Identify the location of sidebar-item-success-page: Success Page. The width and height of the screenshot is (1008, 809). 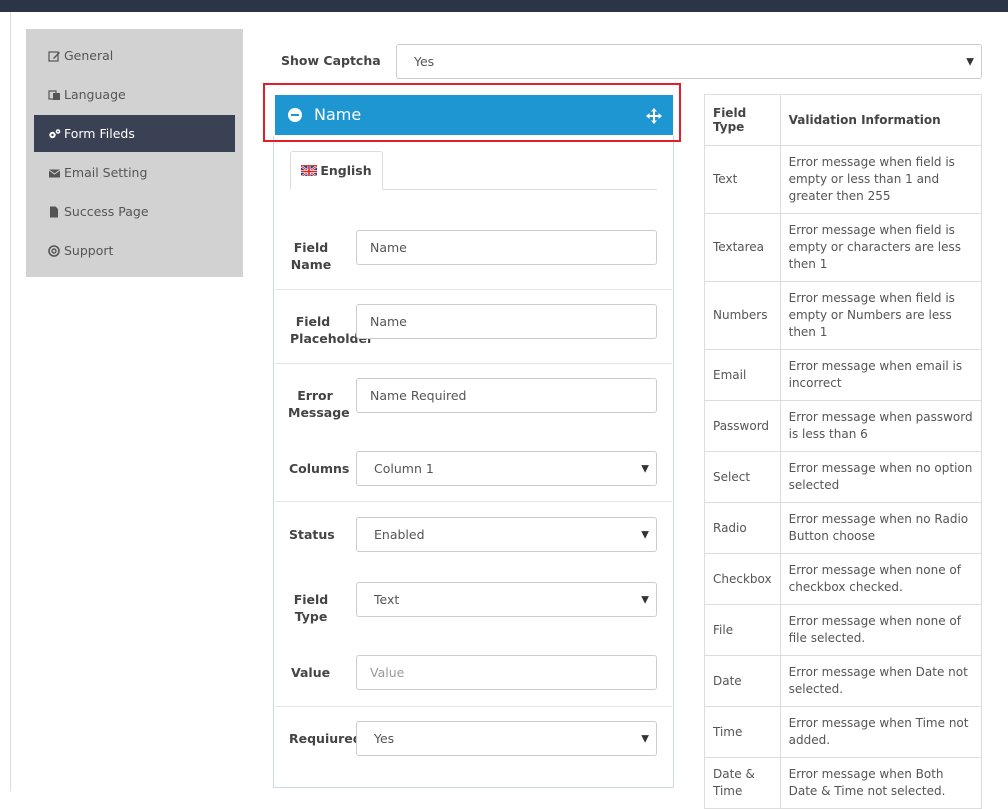
(134, 211).